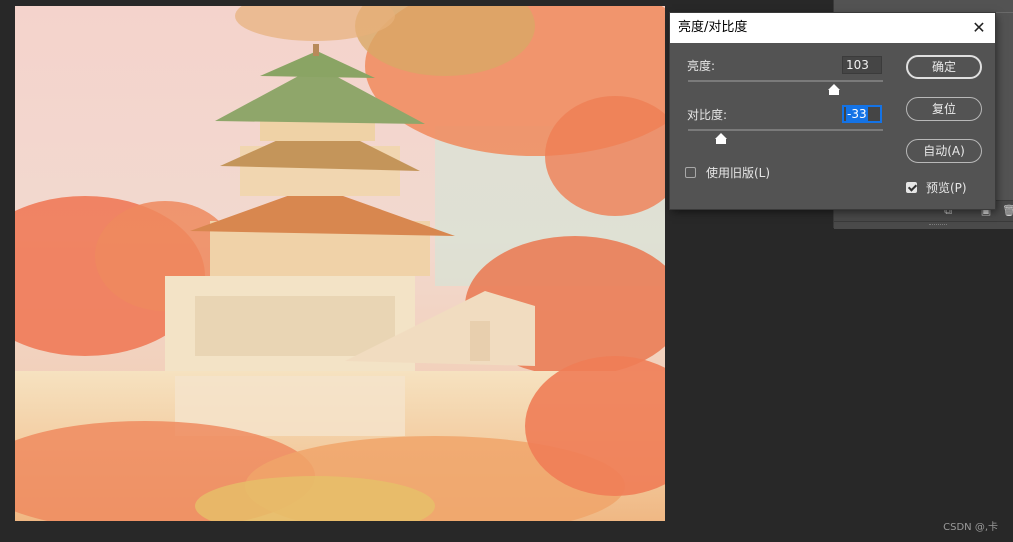  What do you see at coordinates (713, 27) in the screenshot?
I see `dialog-title: 亮度/对比度` at bounding box center [713, 27].